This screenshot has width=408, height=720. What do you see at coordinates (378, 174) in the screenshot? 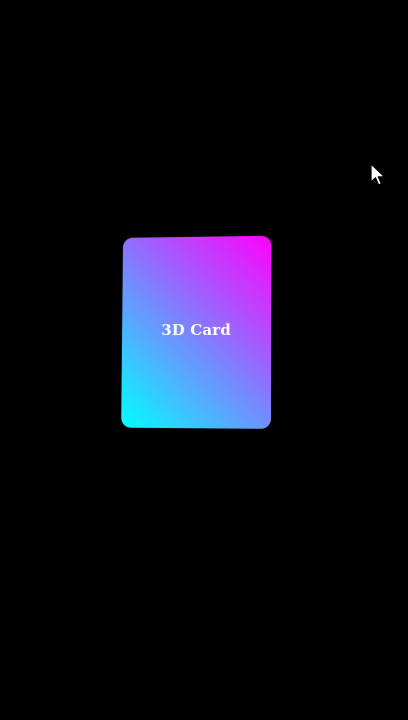
I see `mouse-pointer-icon` at bounding box center [378, 174].